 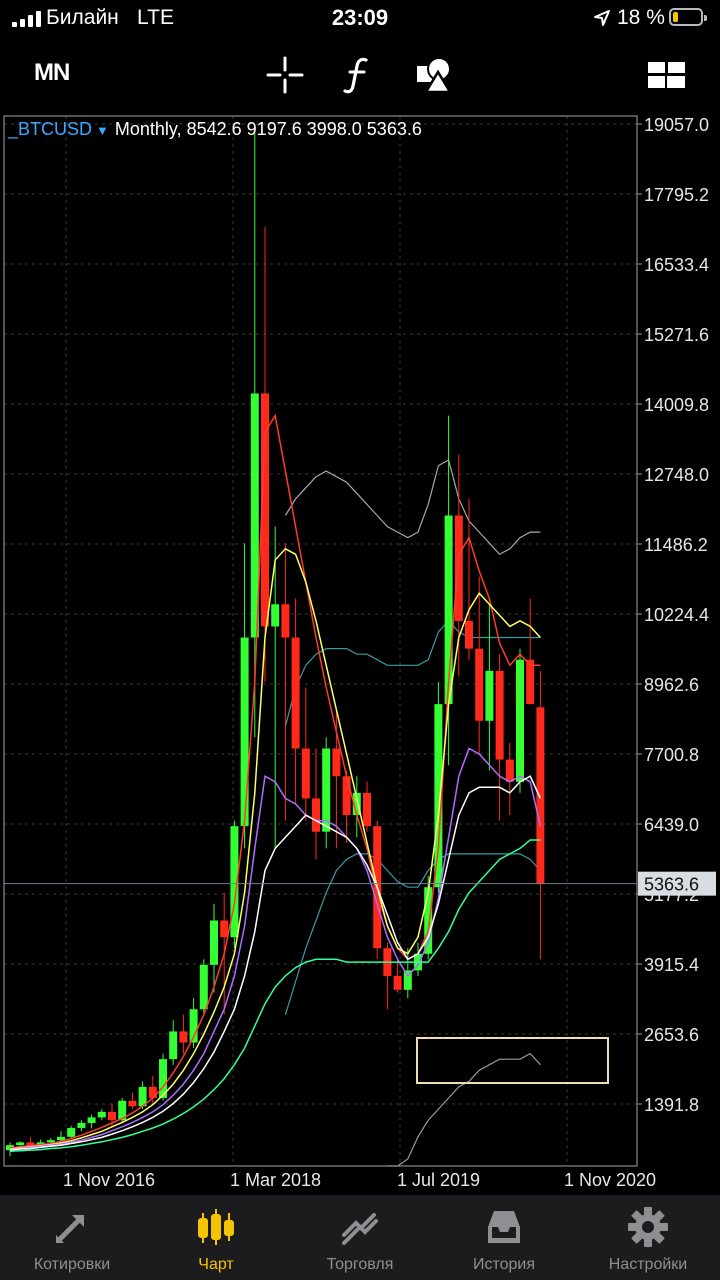 I want to click on location-arrow-icon, so click(x=602, y=18).